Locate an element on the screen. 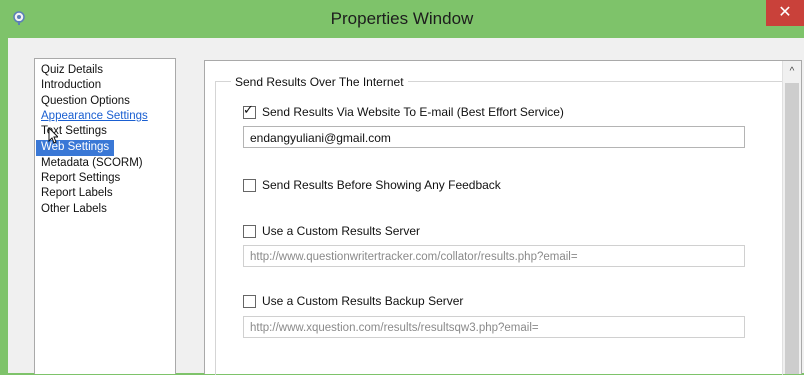 The image size is (804, 375). scroll-up-icon: ^ is located at coordinates (792, 72).